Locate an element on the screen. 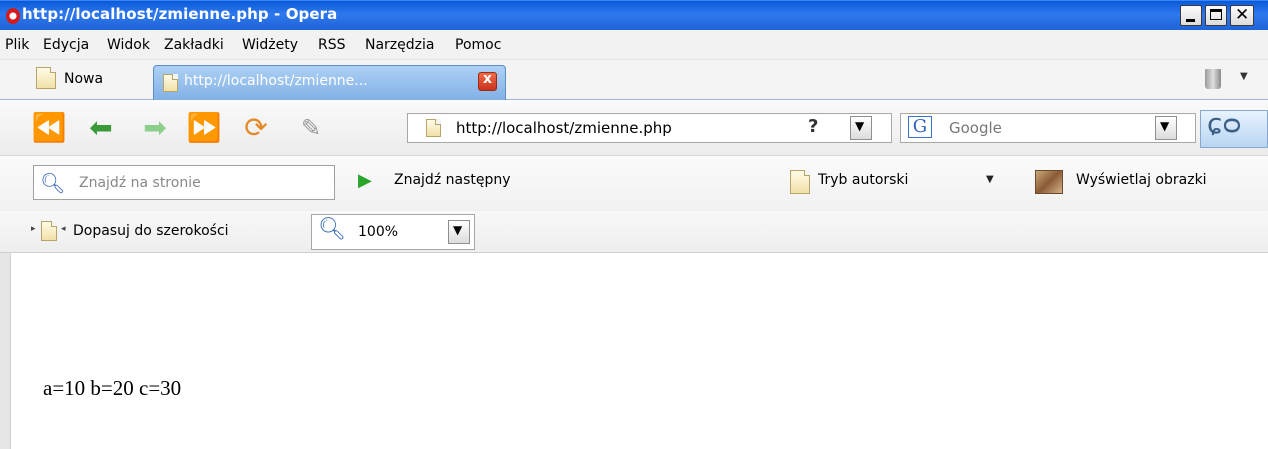 This screenshot has width=1268, height=449. fit-to-width-button: ▸ ◂ Dopasuj do szerokości is located at coordinates (166, 232).